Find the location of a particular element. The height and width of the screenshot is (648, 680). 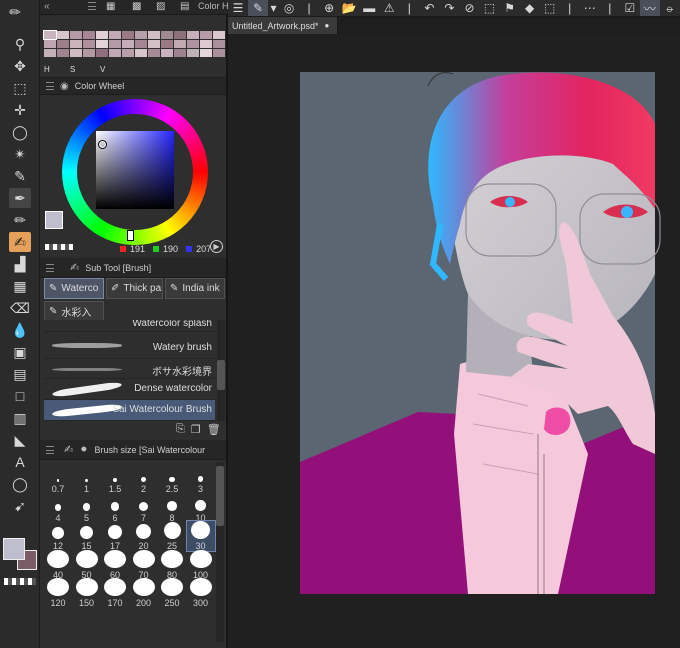

transparent-color-swatch is located at coordinates (59, 247).